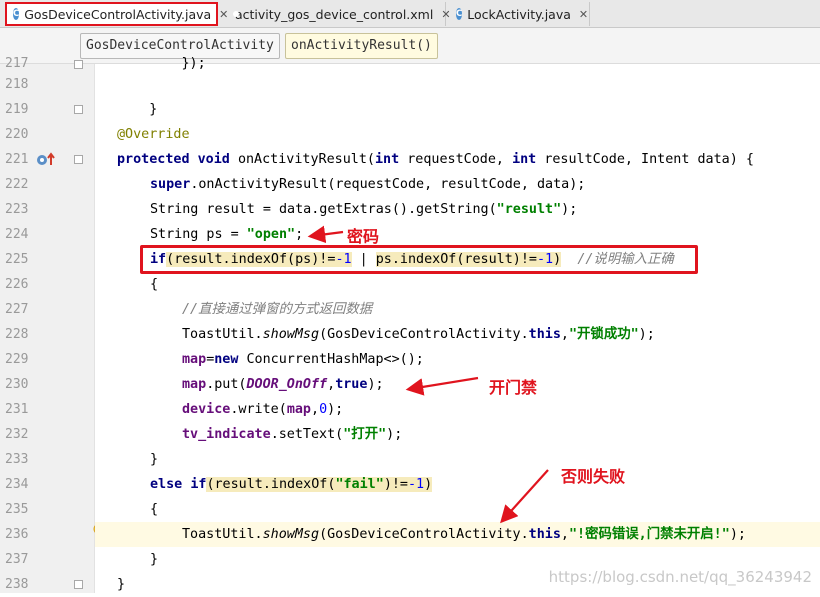  What do you see at coordinates (359, 484) in the screenshot?
I see `string-token: "fail"` at bounding box center [359, 484].